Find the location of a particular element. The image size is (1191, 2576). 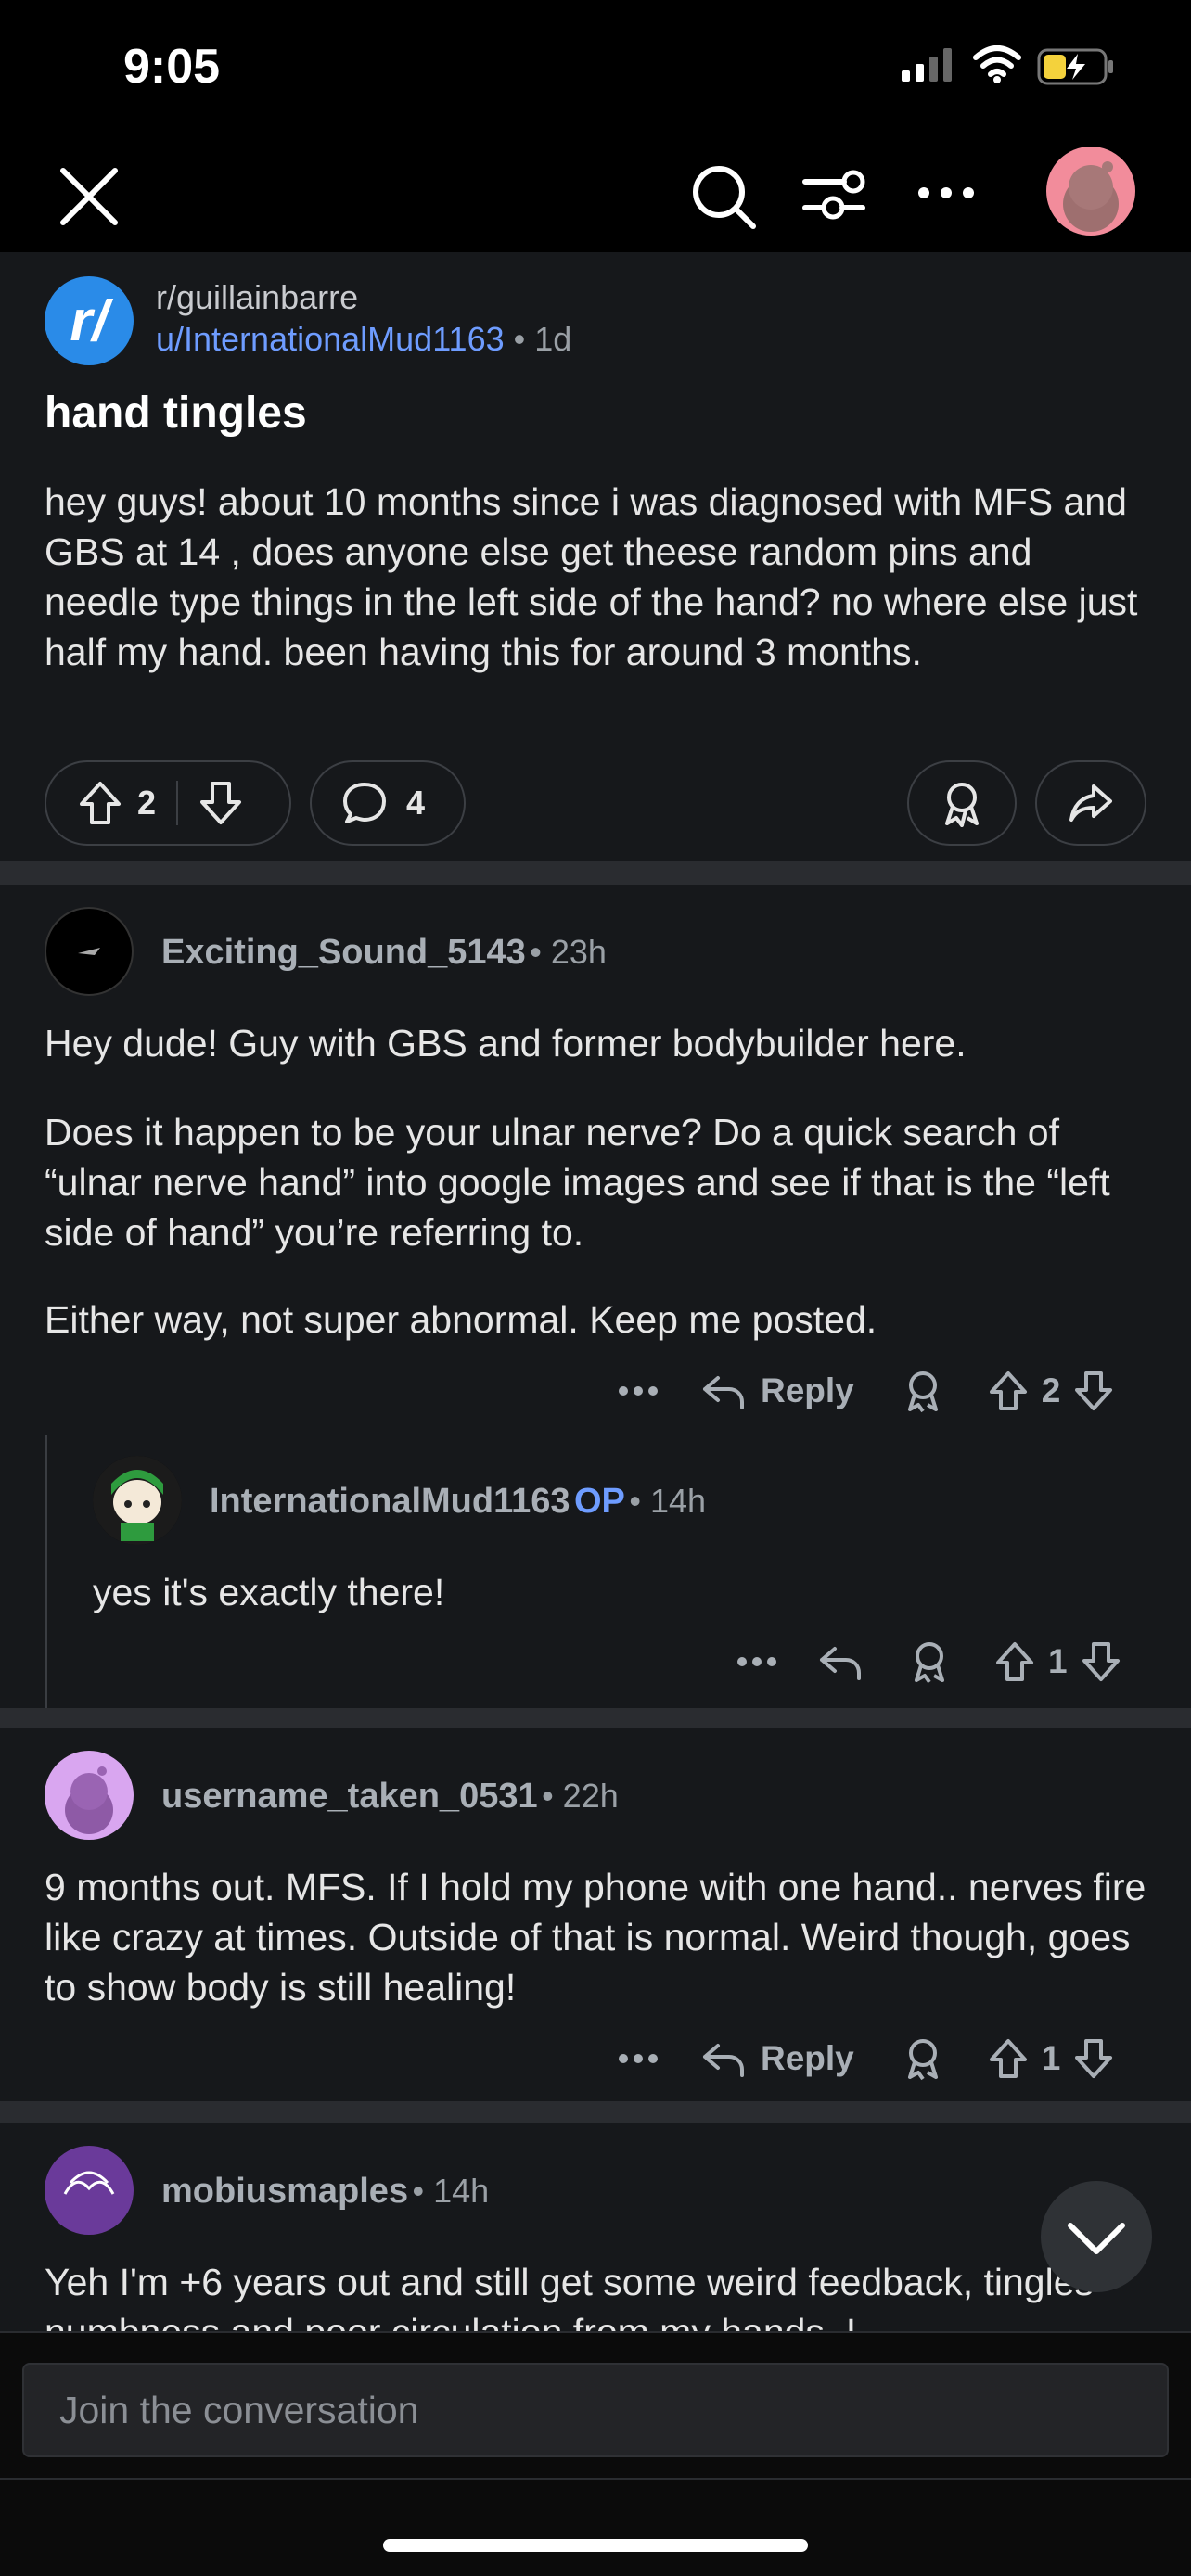

post-author: u/InternationalMud1163 is located at coordinates (330, 339).